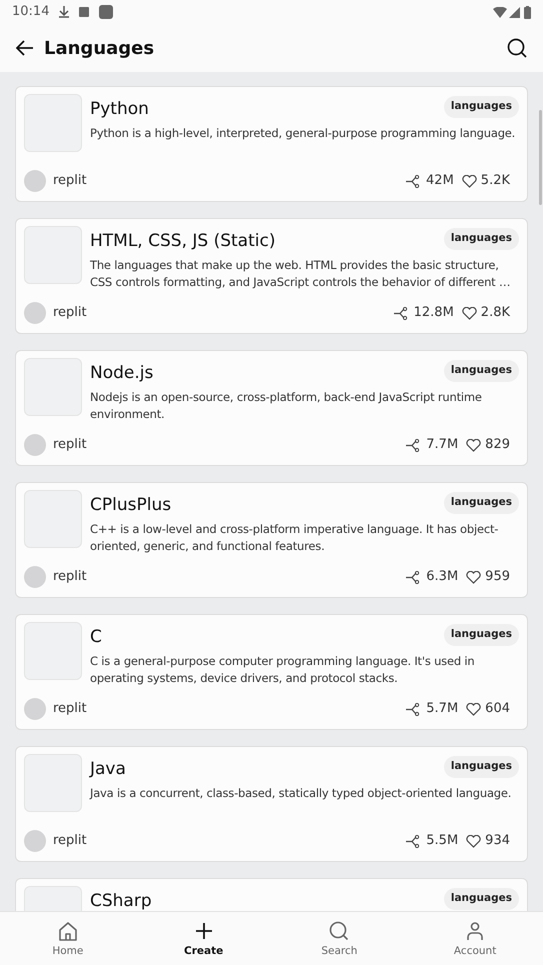 This screenshot has width=543, height=965. Describe the element at coordinates (434, 313) in the screenshot. I see `fork-count: 12.8M` at that location.